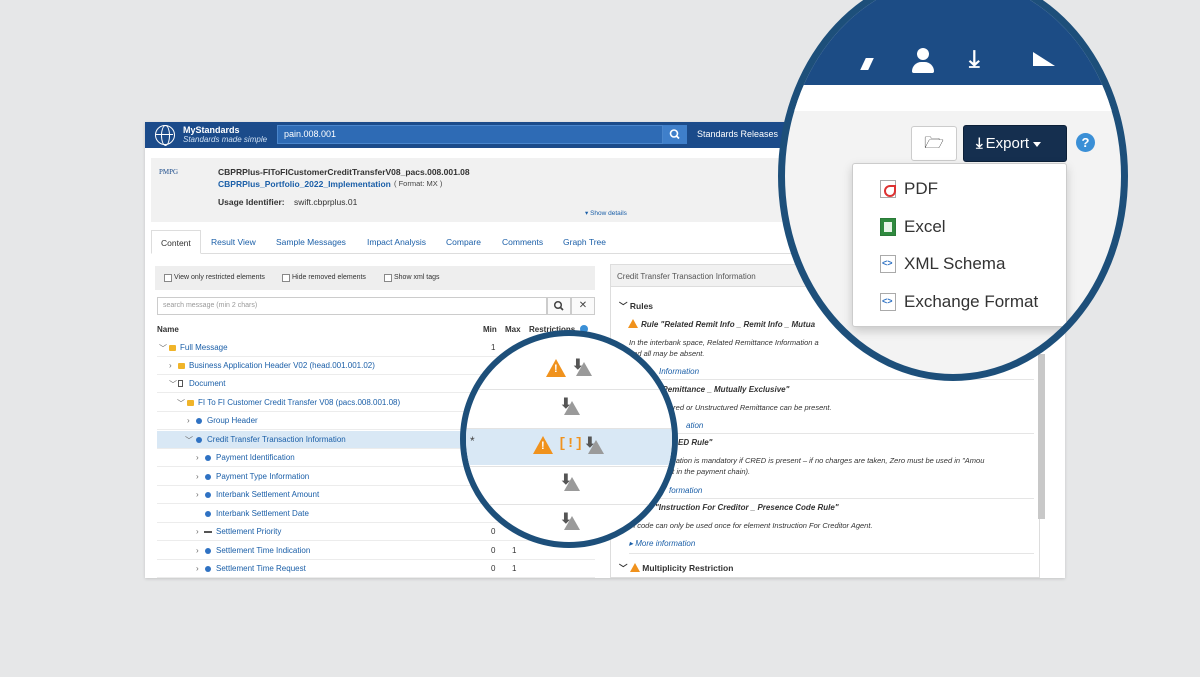 This screenshot has height=677, width=1200. What do you see at coordinates (867, 64) in the screenshot?
I see `edit-icon` at bounding box center [867, 64].